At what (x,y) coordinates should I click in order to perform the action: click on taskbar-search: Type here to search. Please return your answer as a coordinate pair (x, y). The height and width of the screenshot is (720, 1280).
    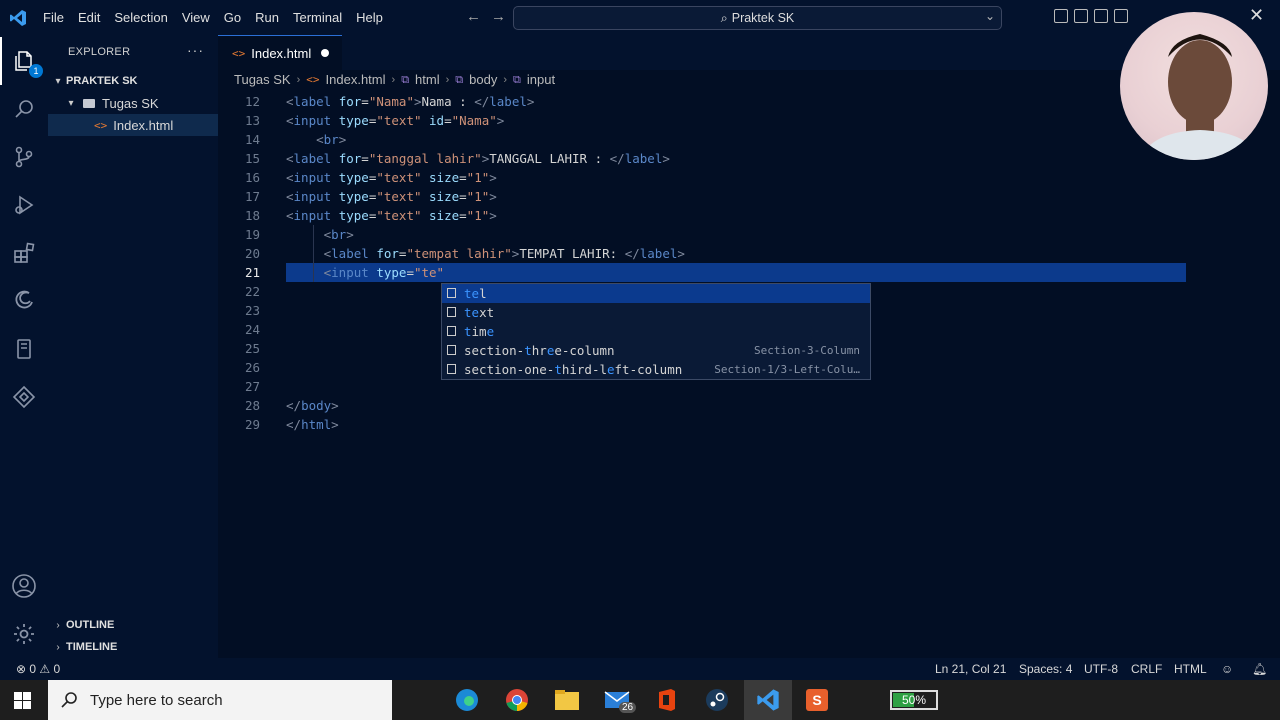
    Looking at the image, I should click on (220, 700).